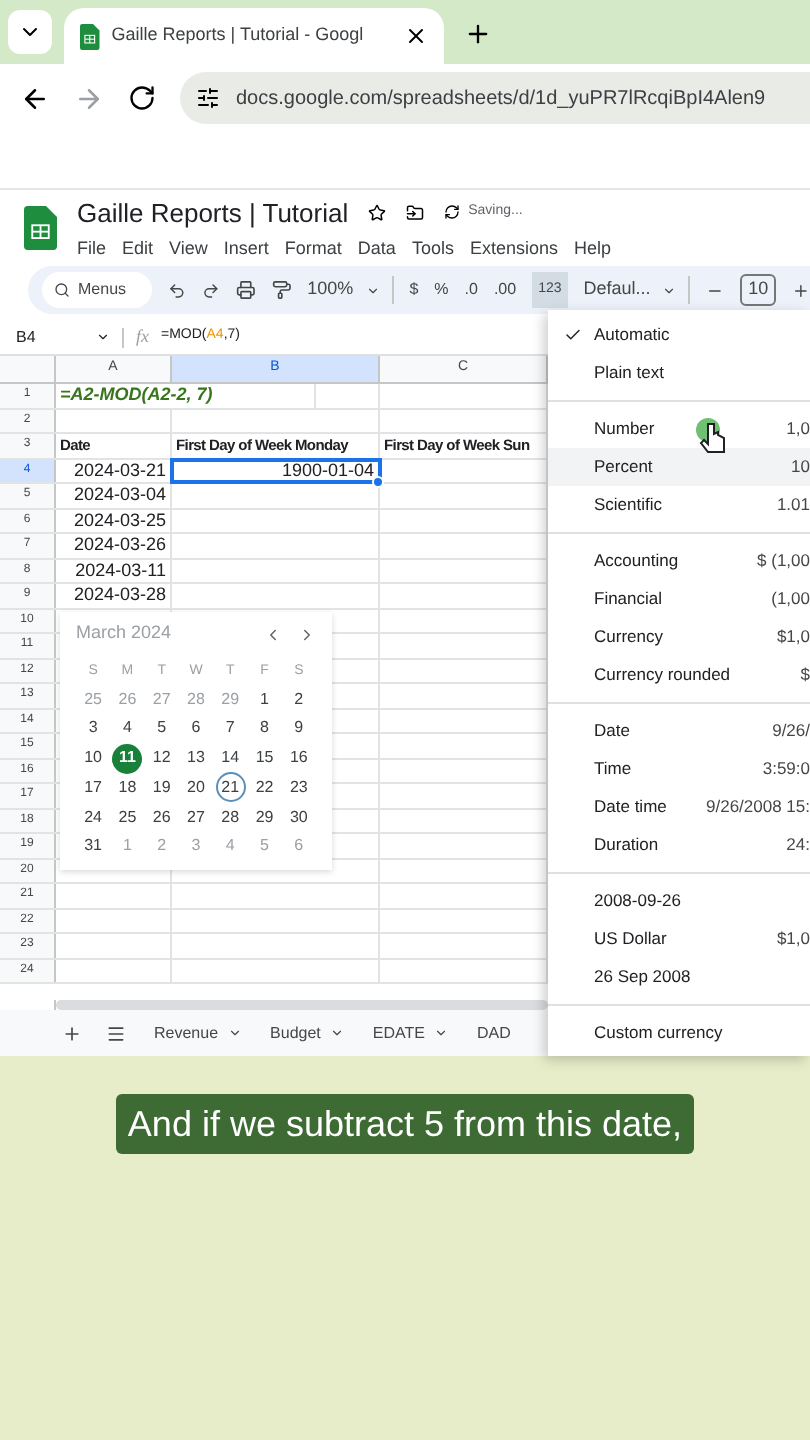 This screenshot has height=1440, width=810. I want to click on calendar-day: 20, so click(195, 787).